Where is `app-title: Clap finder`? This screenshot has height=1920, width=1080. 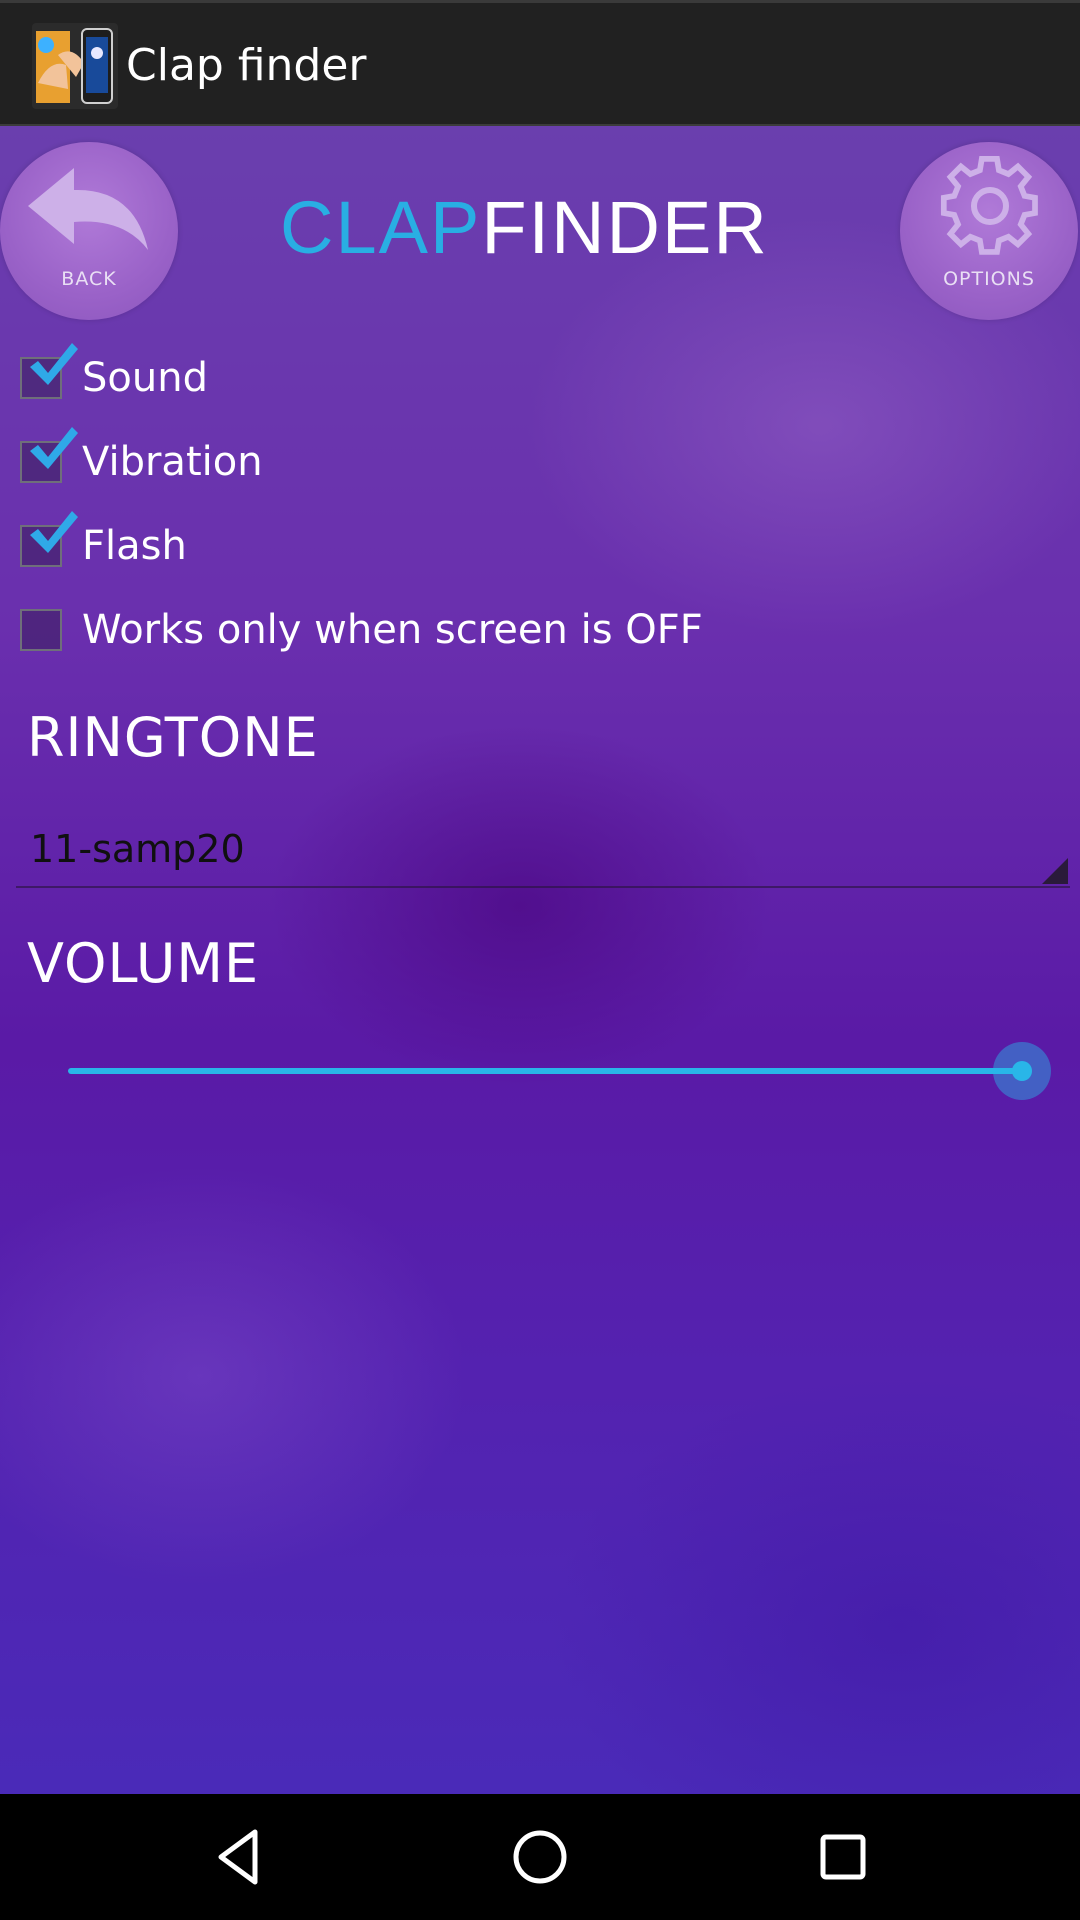
app-title: Clap finder is located at coordinates (246, 65).